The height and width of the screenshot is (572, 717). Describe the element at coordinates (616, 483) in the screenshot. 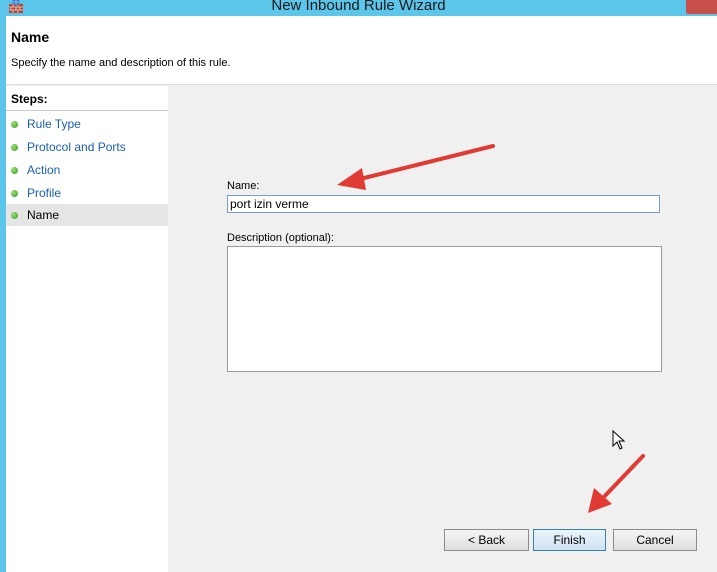

I see `annotation-arrow-finish` at that location.